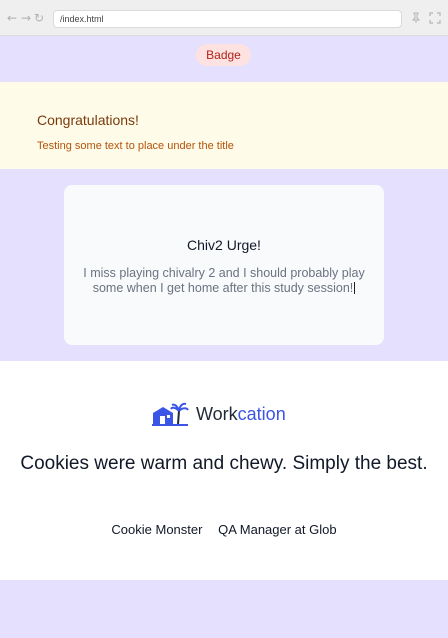 Image resolution: width=448 pixels, height=638 pixels. I want to click on badge-section: Badge, so click(224, 59).